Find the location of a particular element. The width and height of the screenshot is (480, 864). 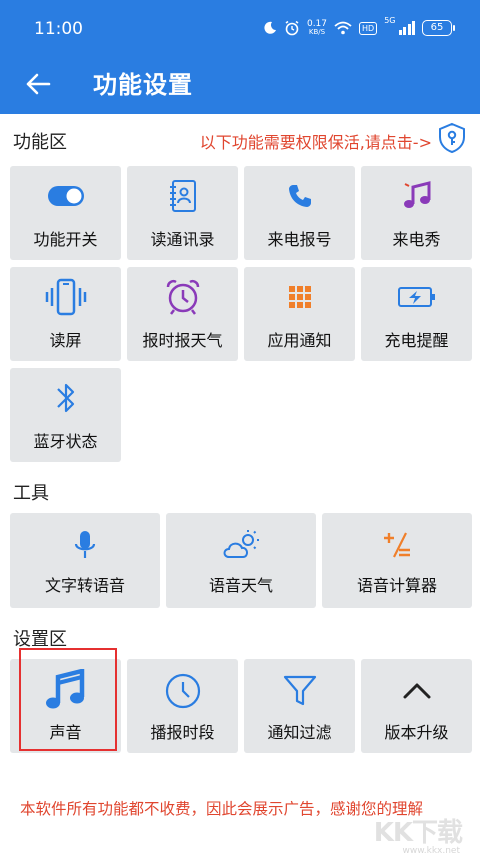

tile-voice-weather: 语音天气 is located at coordinates (241, 560).